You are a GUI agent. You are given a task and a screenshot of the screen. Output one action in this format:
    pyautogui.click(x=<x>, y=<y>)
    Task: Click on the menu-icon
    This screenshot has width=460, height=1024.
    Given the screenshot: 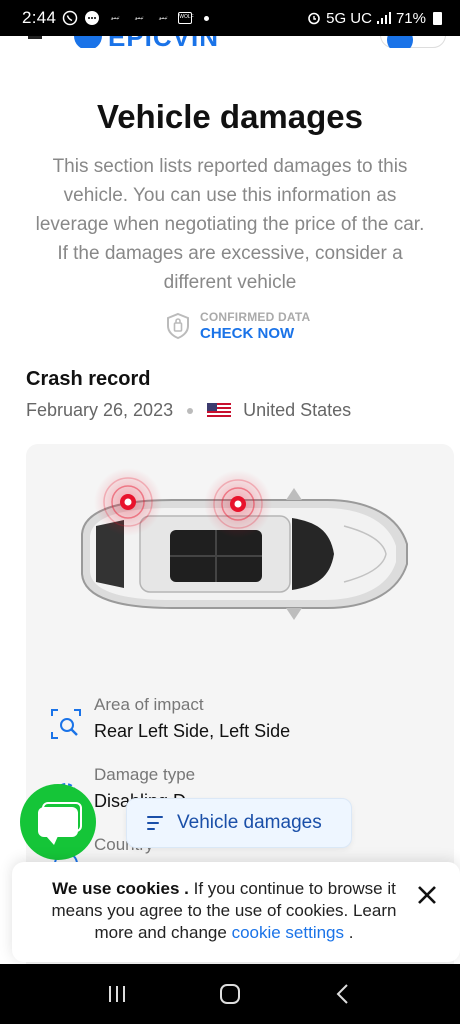 What is the action you would take?
    pyautogui.click(x=35, y=37)
    